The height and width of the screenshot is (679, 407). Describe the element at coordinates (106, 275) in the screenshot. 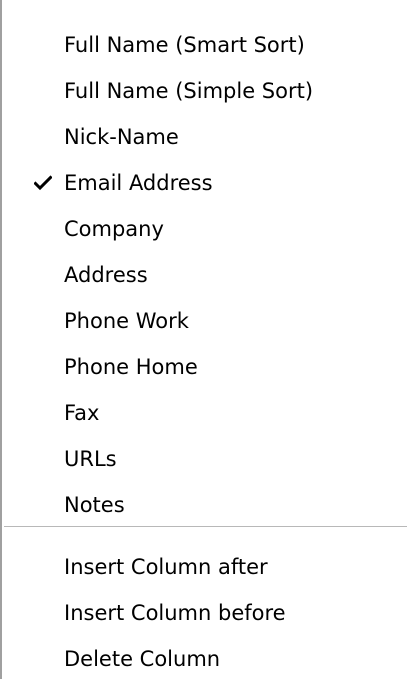

I see `menu-item-label: Address` at that location.